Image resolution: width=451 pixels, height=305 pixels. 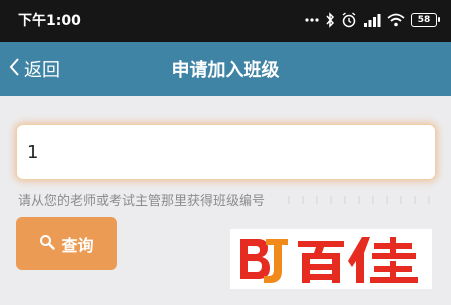 I want to click on dots-icon, so click(x=312, y=20).